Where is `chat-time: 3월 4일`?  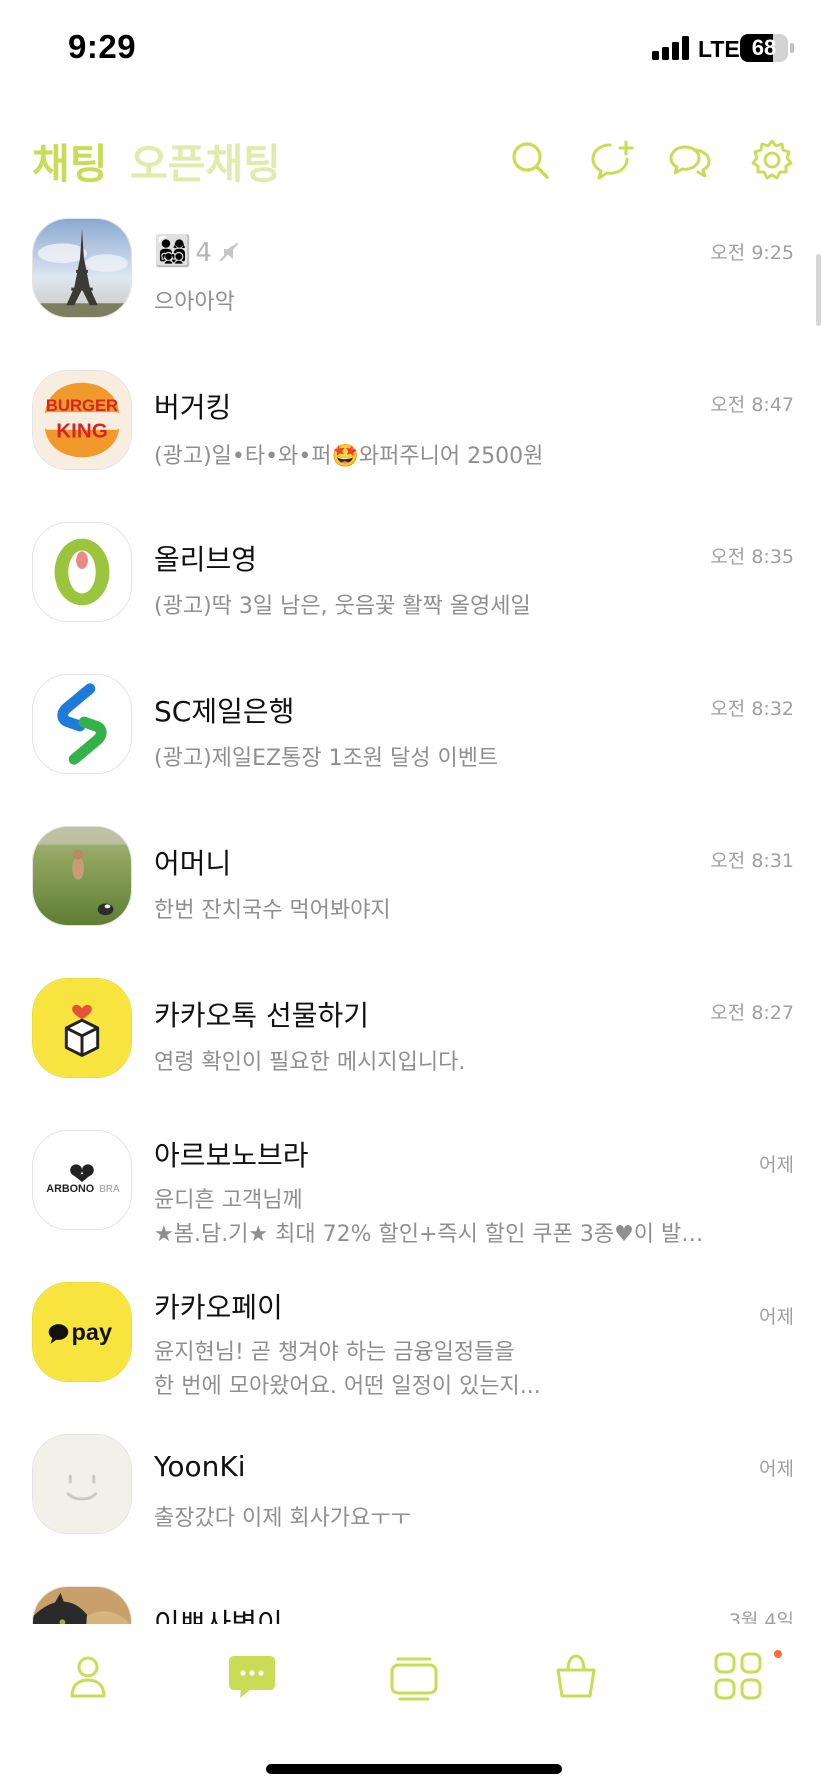
chat-time: 3월 4일 is located at coordinates (761, 1617).